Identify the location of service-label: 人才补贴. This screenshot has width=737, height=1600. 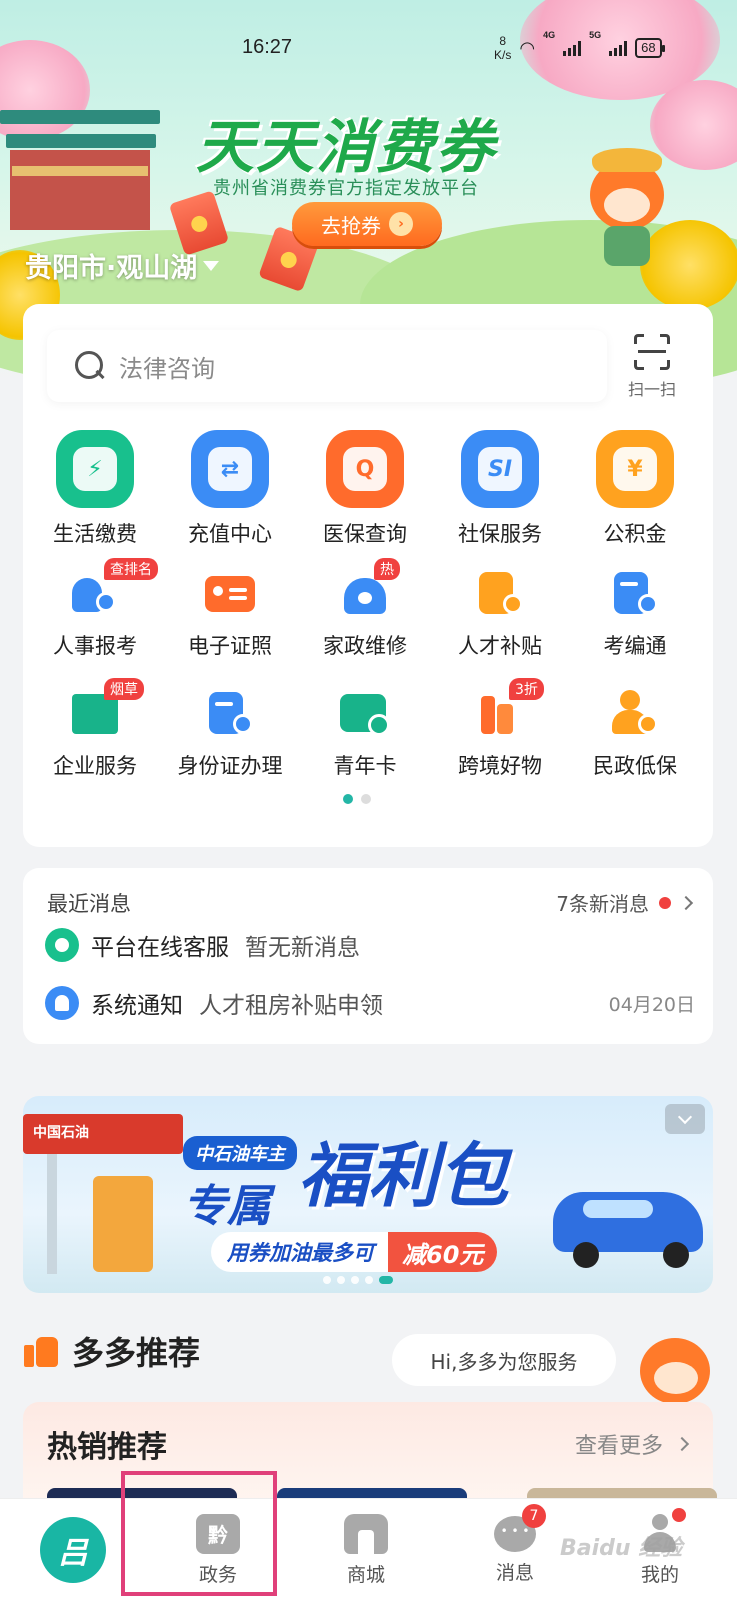
(500, 646).